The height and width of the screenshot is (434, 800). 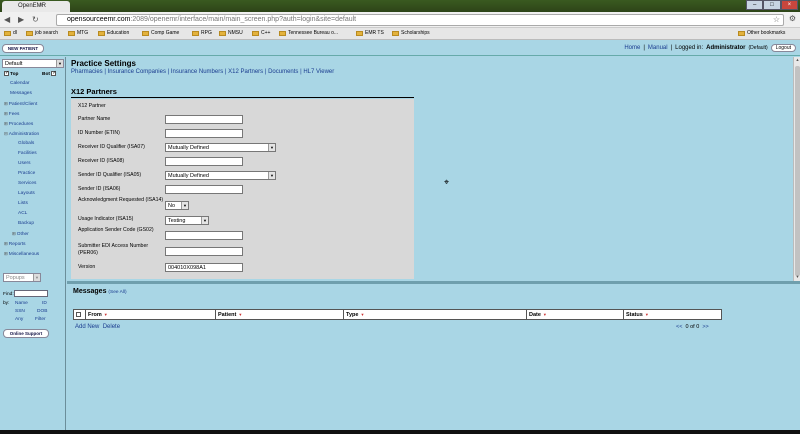 What do you see at coordinates (19, 83) in the screenshot?
I see `nav-calendar: Calendar` at bounding box center [19, 83].